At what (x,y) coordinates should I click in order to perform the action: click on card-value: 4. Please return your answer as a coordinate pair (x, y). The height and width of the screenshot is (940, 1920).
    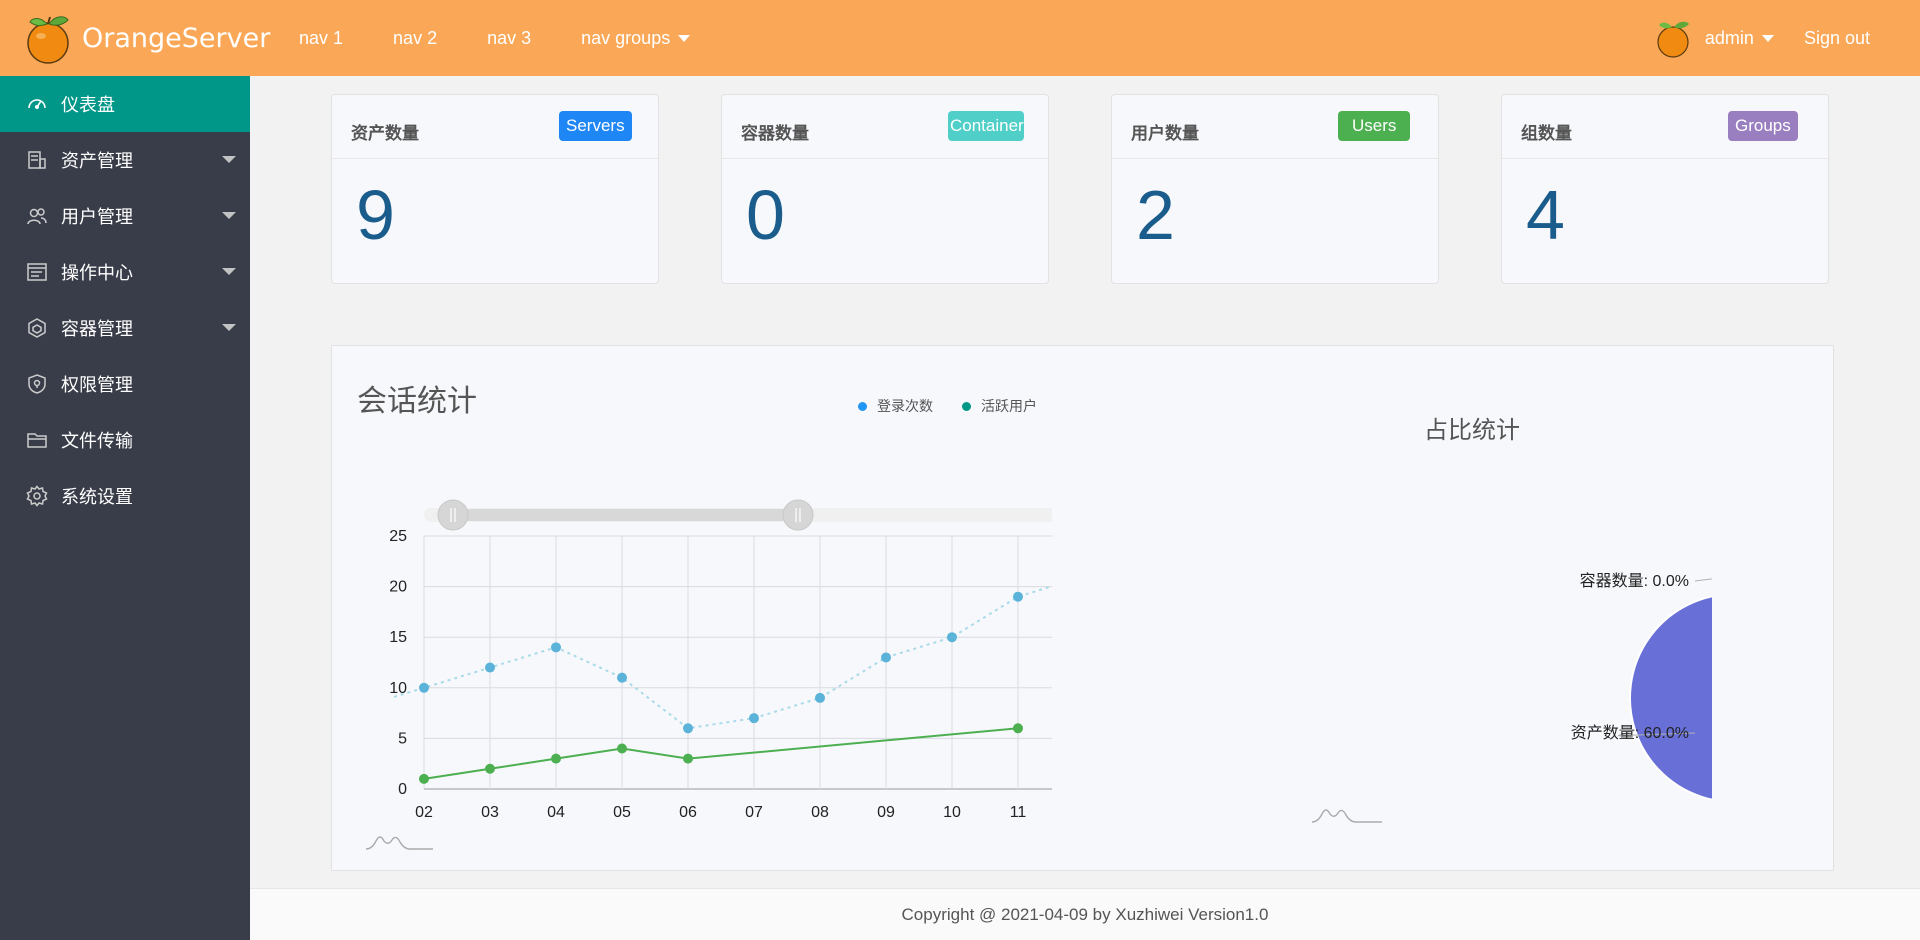
    Looking at the image, I should click on (1545, 215).